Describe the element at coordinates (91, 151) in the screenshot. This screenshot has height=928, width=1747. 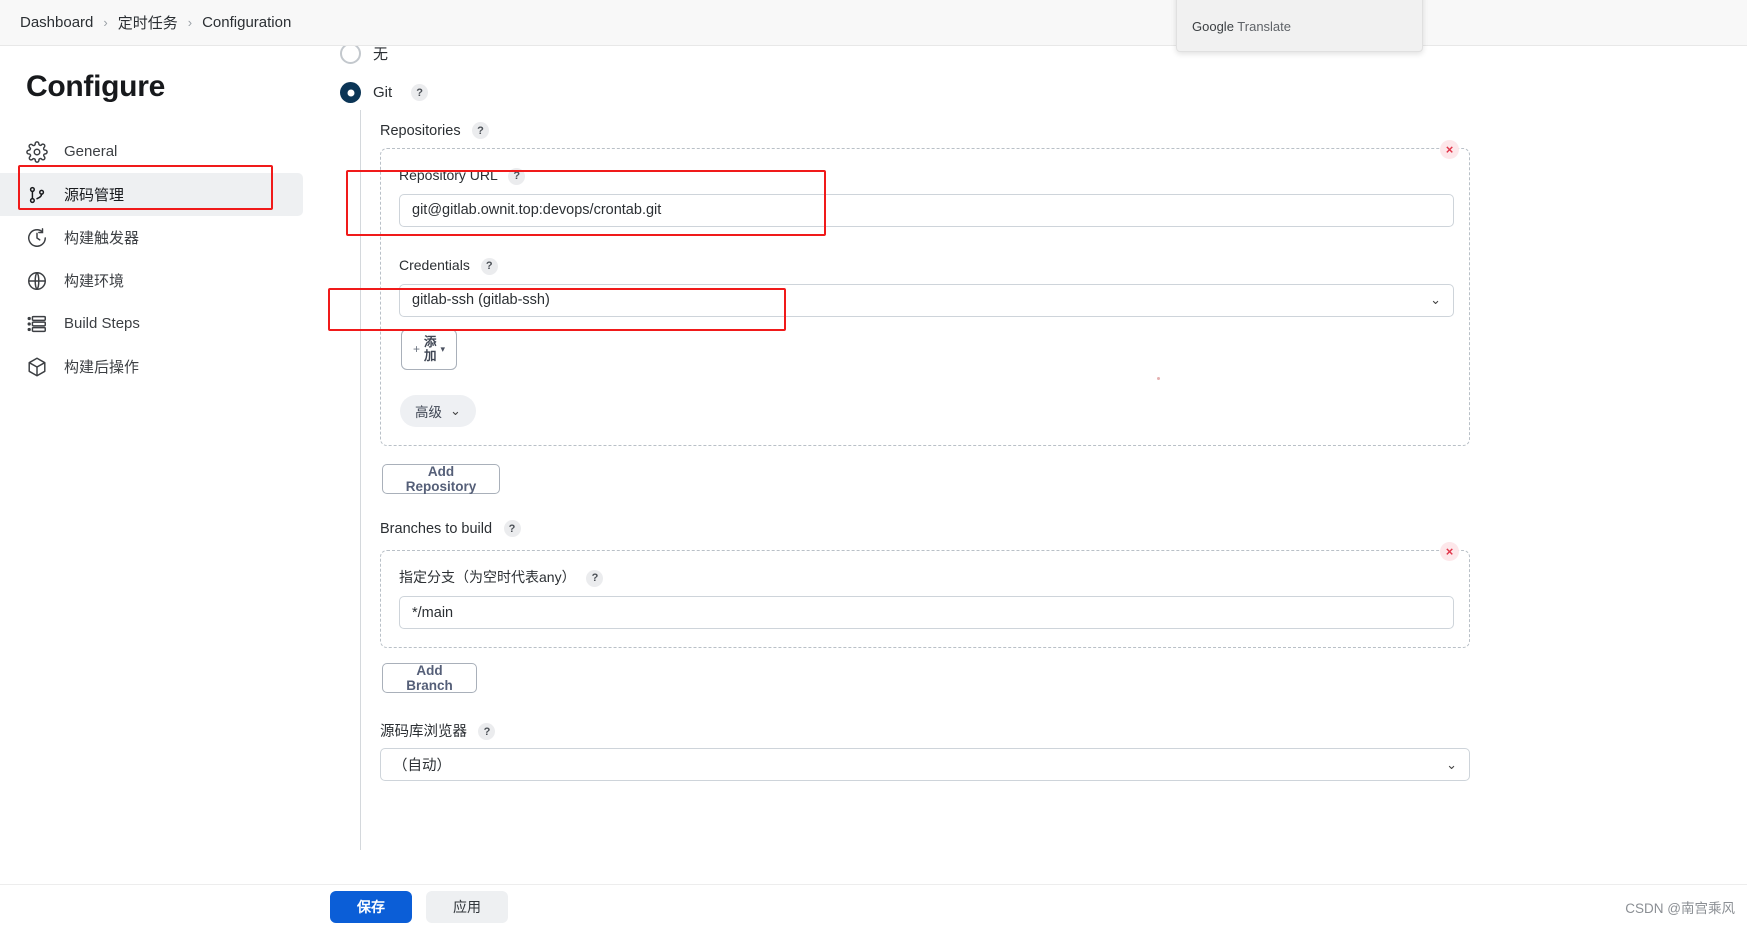
I see `sidebar-item-label: General` at that location.